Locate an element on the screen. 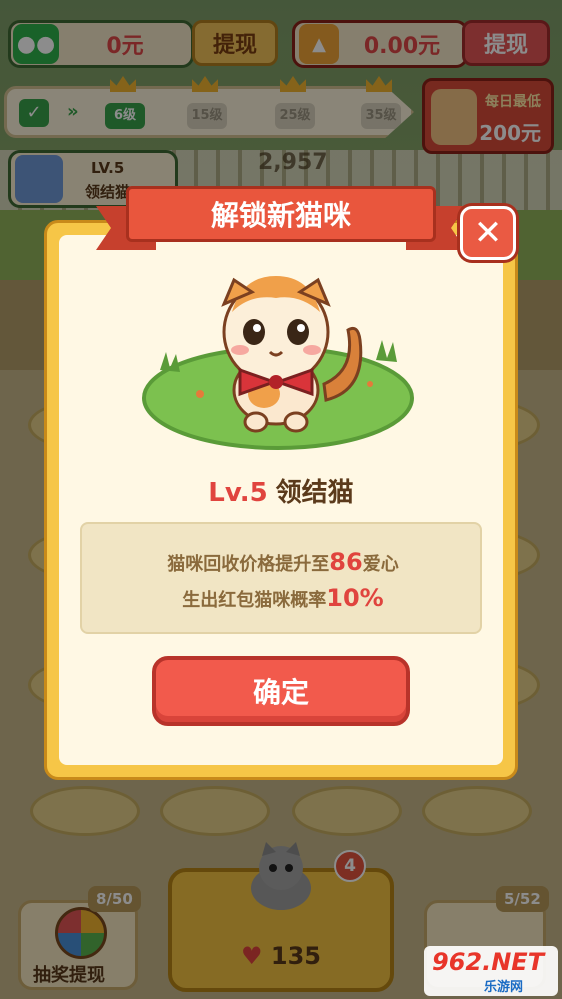 Image resolution: width=562 pixels, height=999 pixels. cat-name-row: Lv.5 领结猫 is located at coordinates (281, 490).